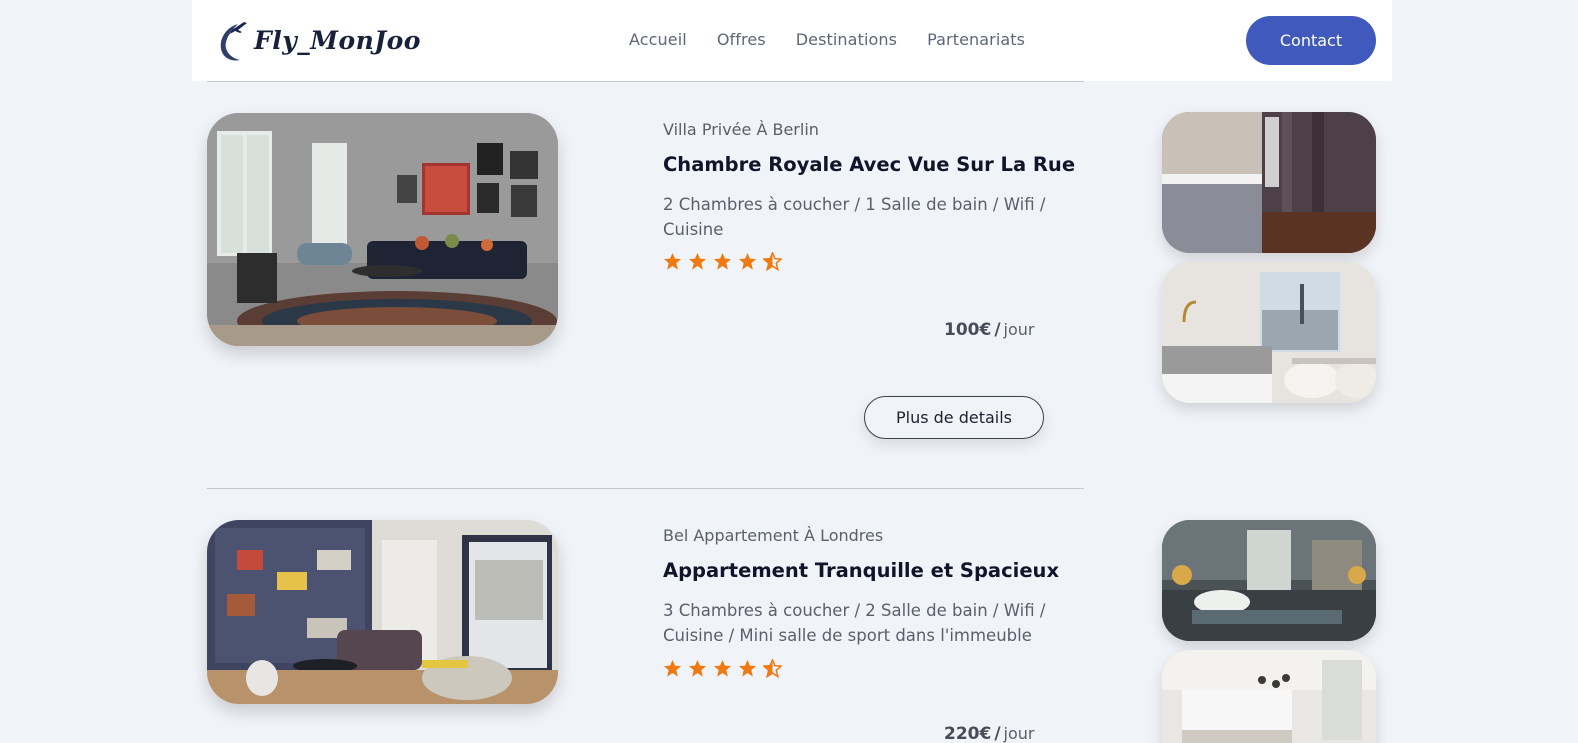 This screenshot has height=743, width=1578. What do you see at coordinates (233, 40) in the screenshot?
I see `airplane-swoosh-icon` at bounding box center [233, 40].